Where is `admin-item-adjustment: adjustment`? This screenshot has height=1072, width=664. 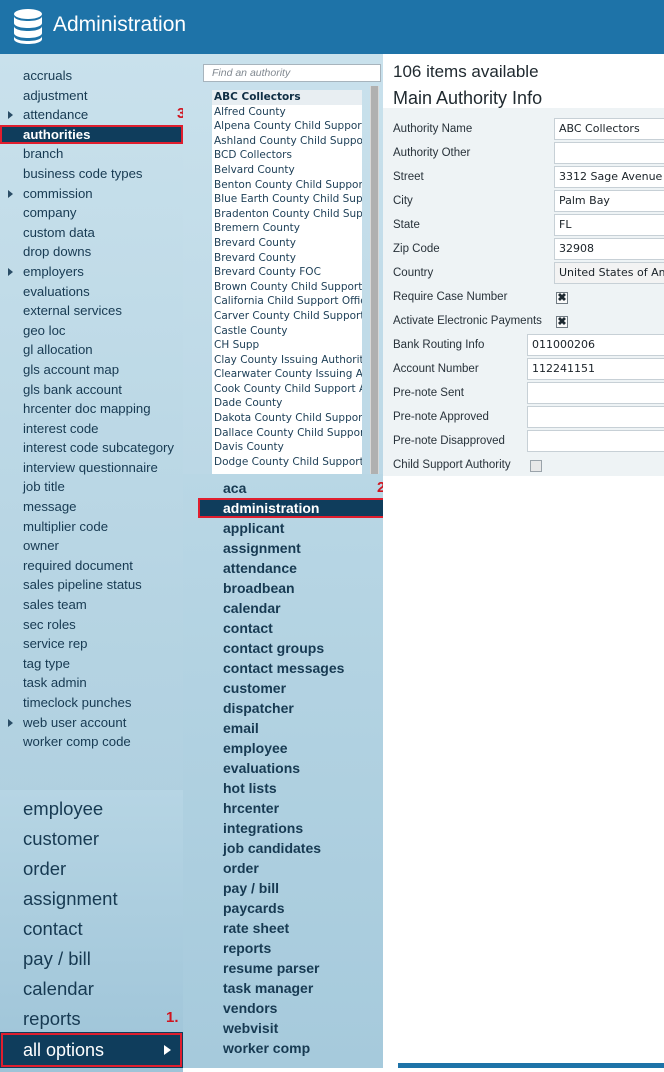 admin-item-adjustment: adjustment is located at coordinates (91, 96).